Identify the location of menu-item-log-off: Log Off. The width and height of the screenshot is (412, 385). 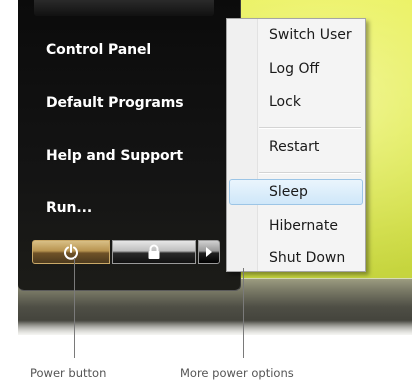
(294, 69).